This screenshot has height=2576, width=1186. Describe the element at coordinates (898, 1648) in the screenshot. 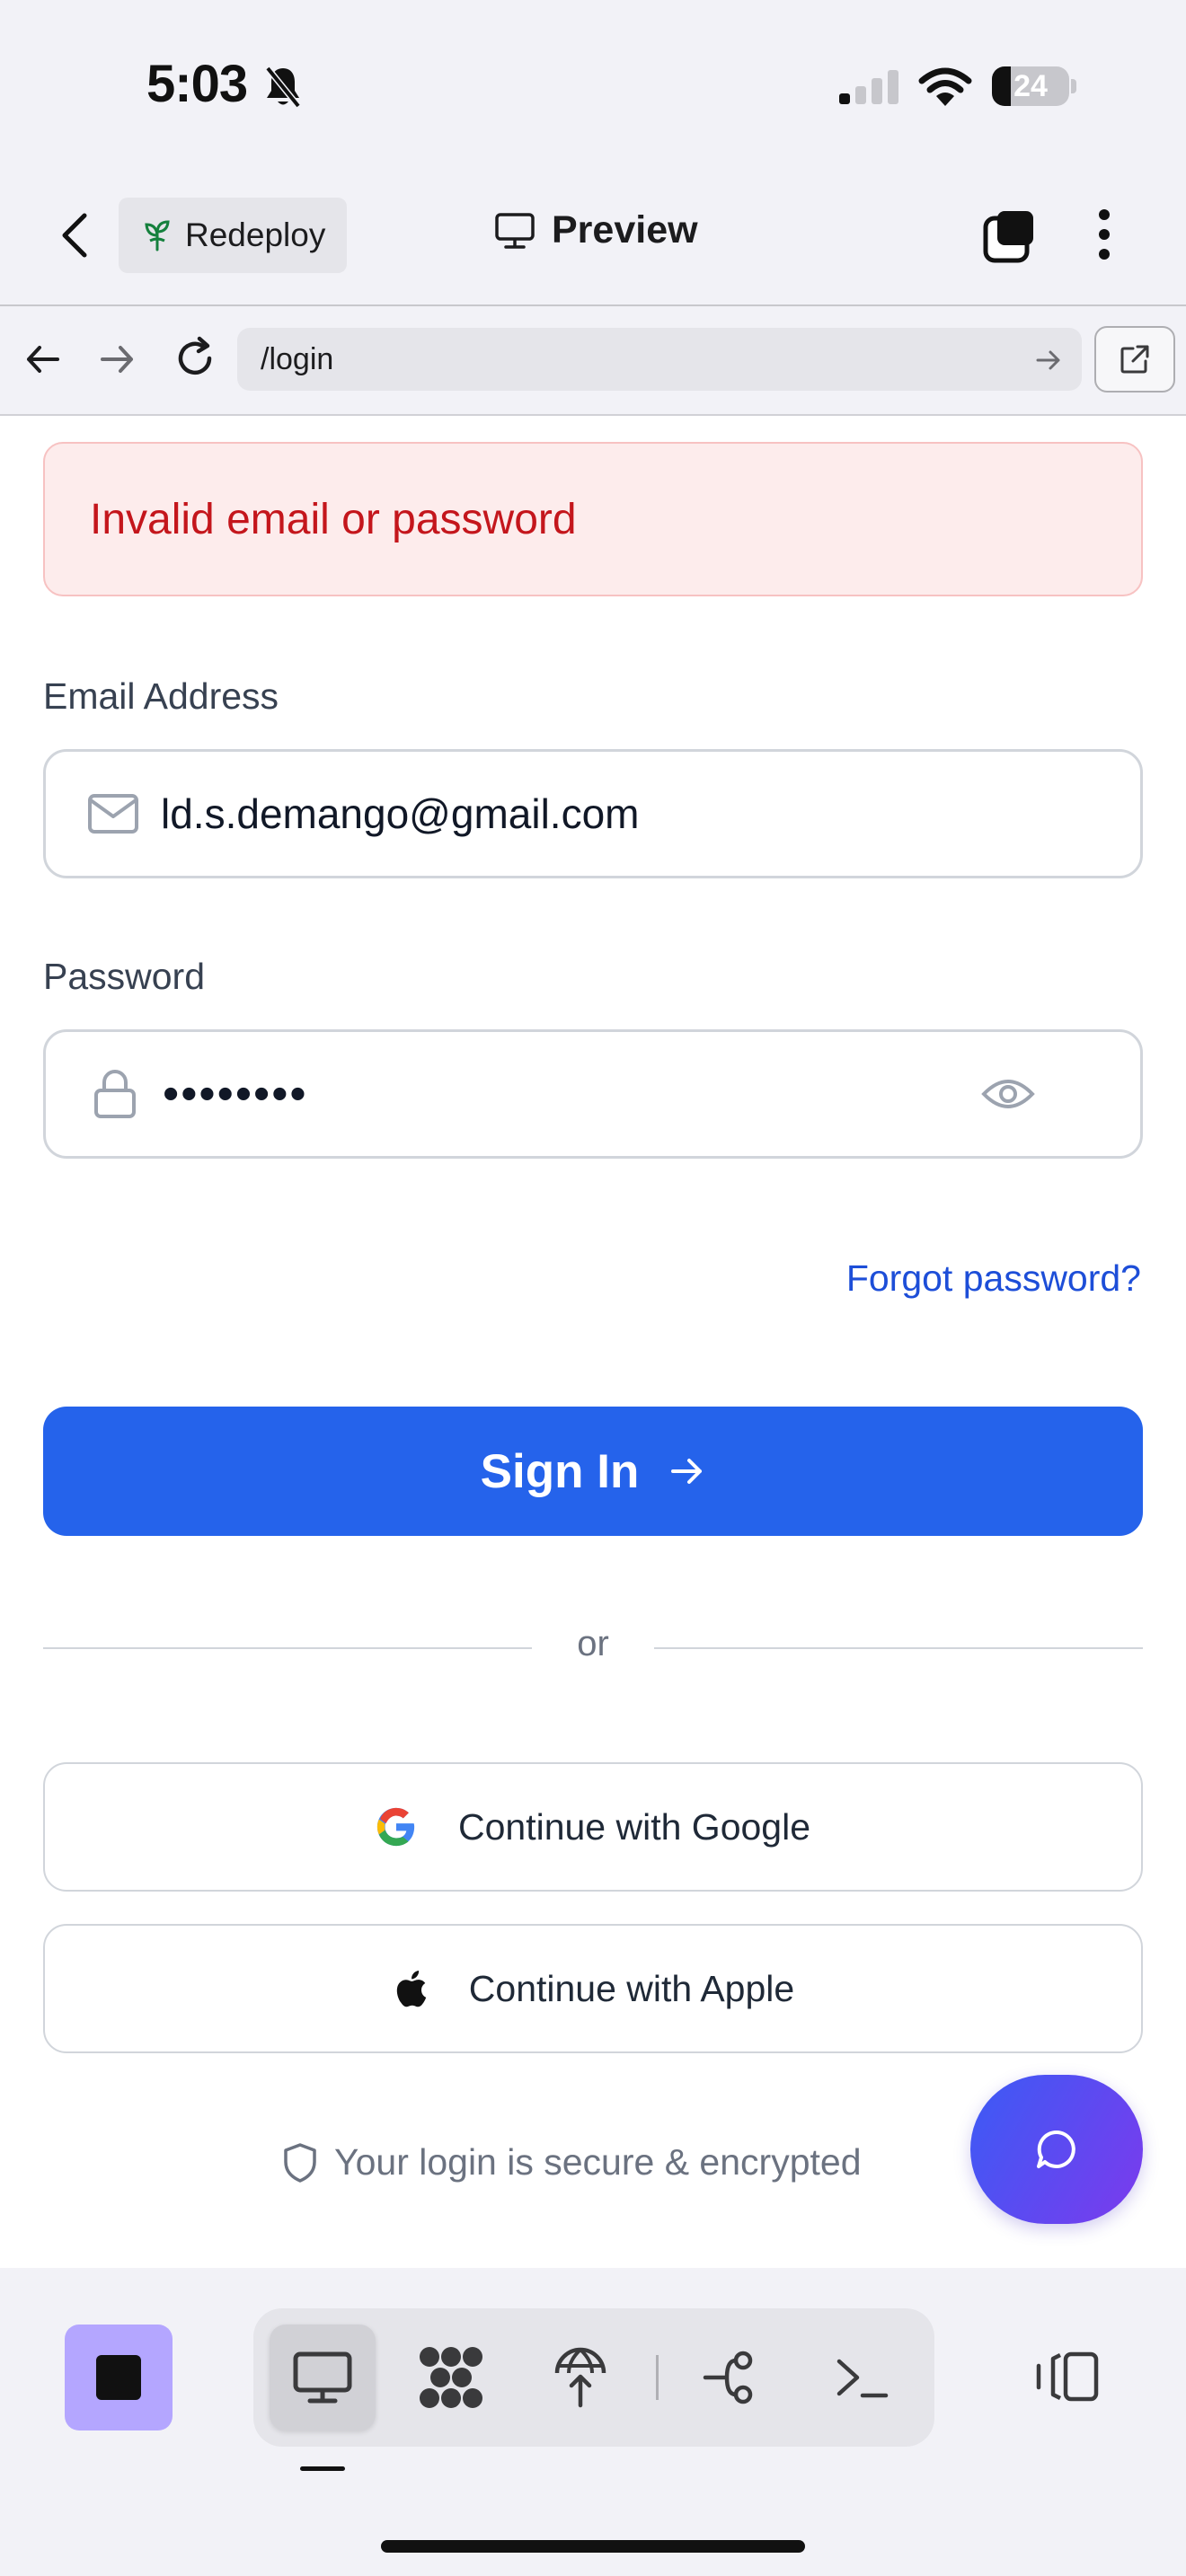

I see `divider-right` at that location.